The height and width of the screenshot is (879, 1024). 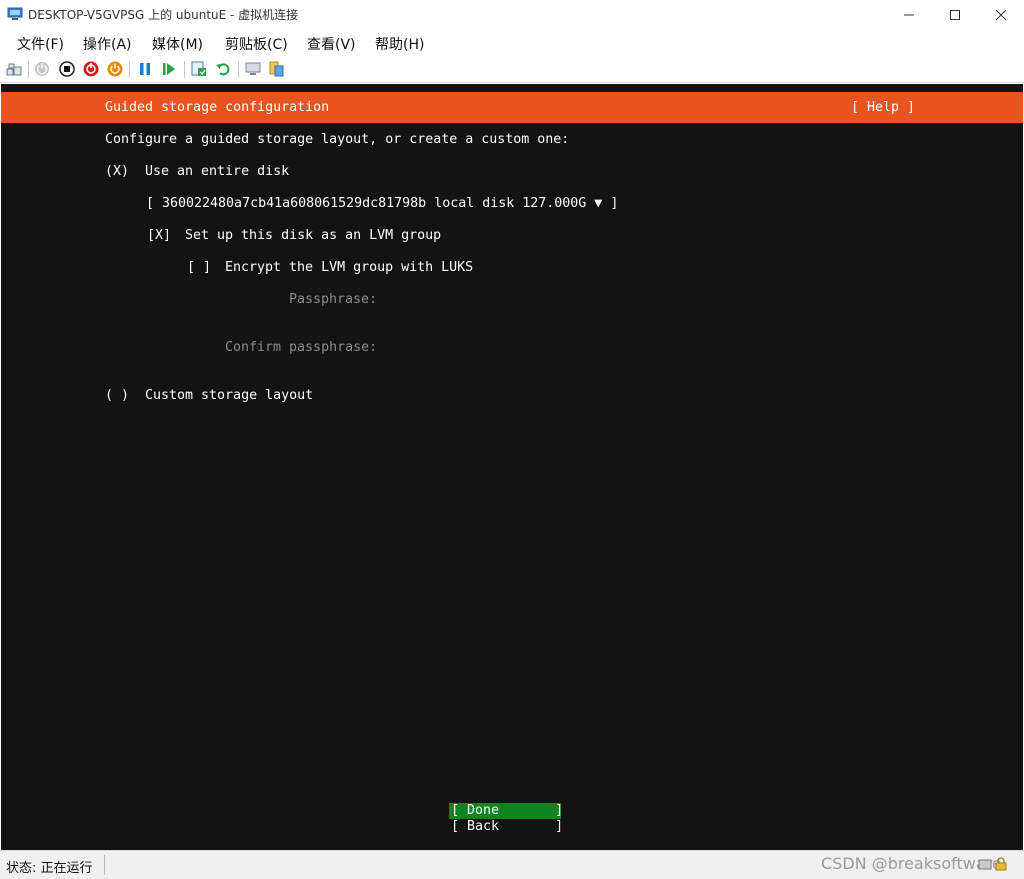 I want to click on entire-disk-radio: (X), so click(x=117, y=172).